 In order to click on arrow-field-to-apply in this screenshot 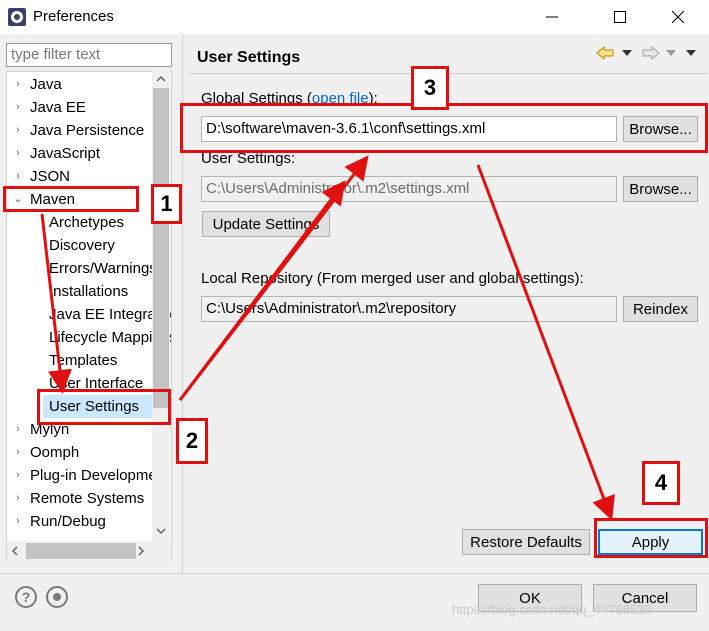, I will do `click(545, 342)`.